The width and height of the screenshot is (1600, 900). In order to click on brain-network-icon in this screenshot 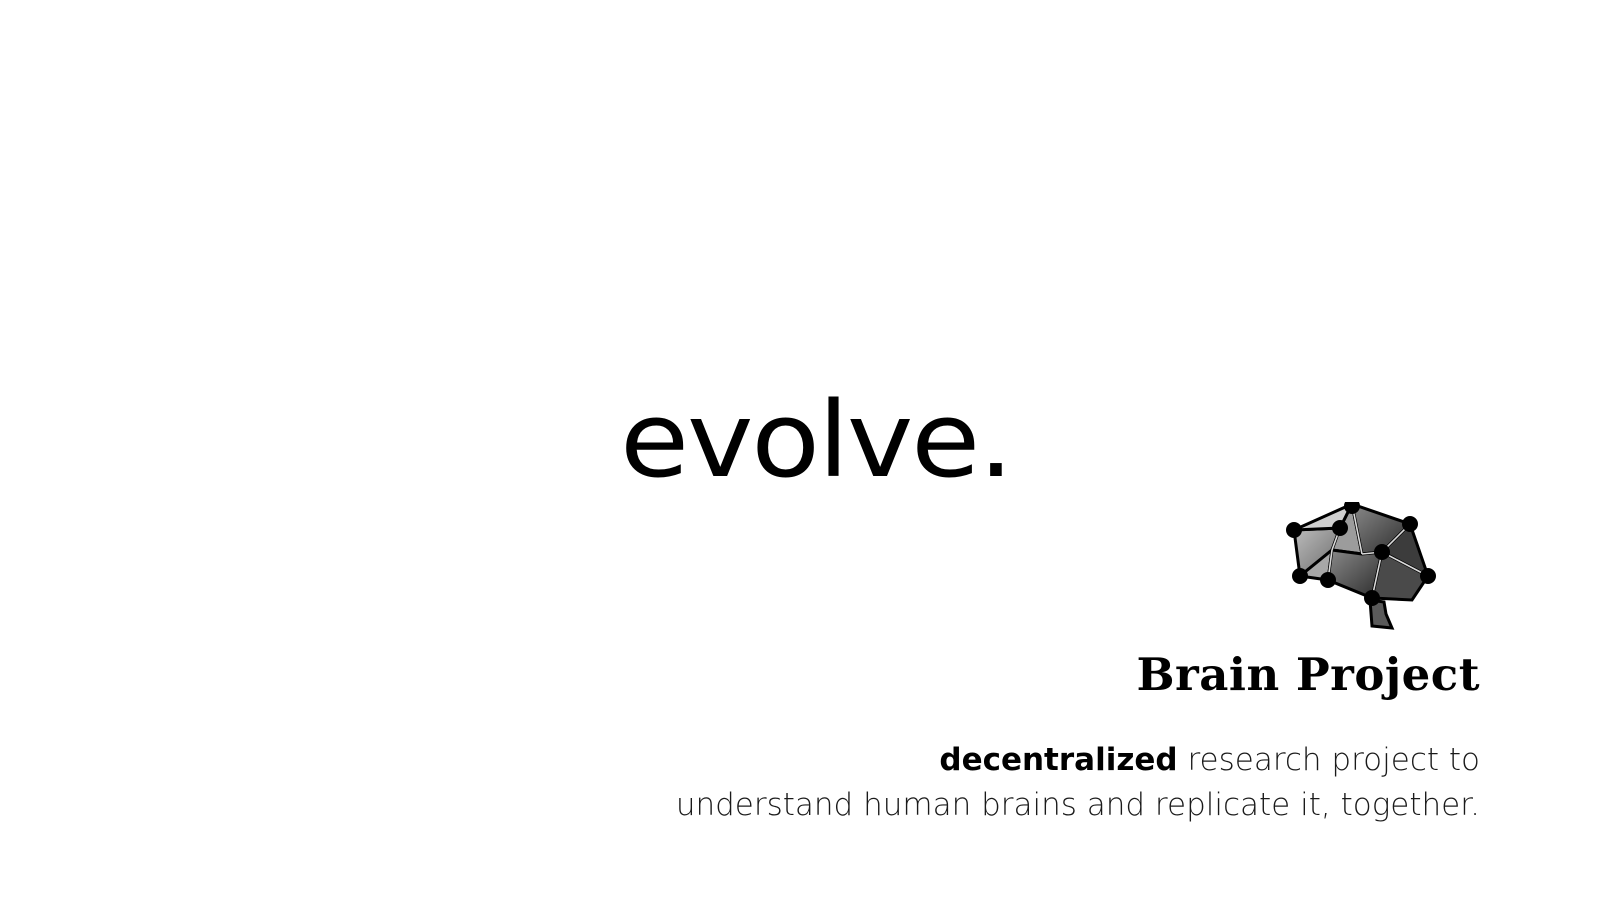, I will do `click(1361, 566)`.